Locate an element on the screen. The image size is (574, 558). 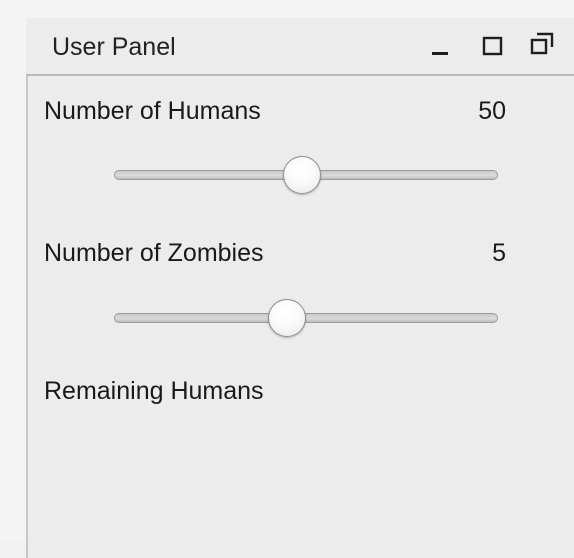
minimize-button is located at coordinates (441, 45).